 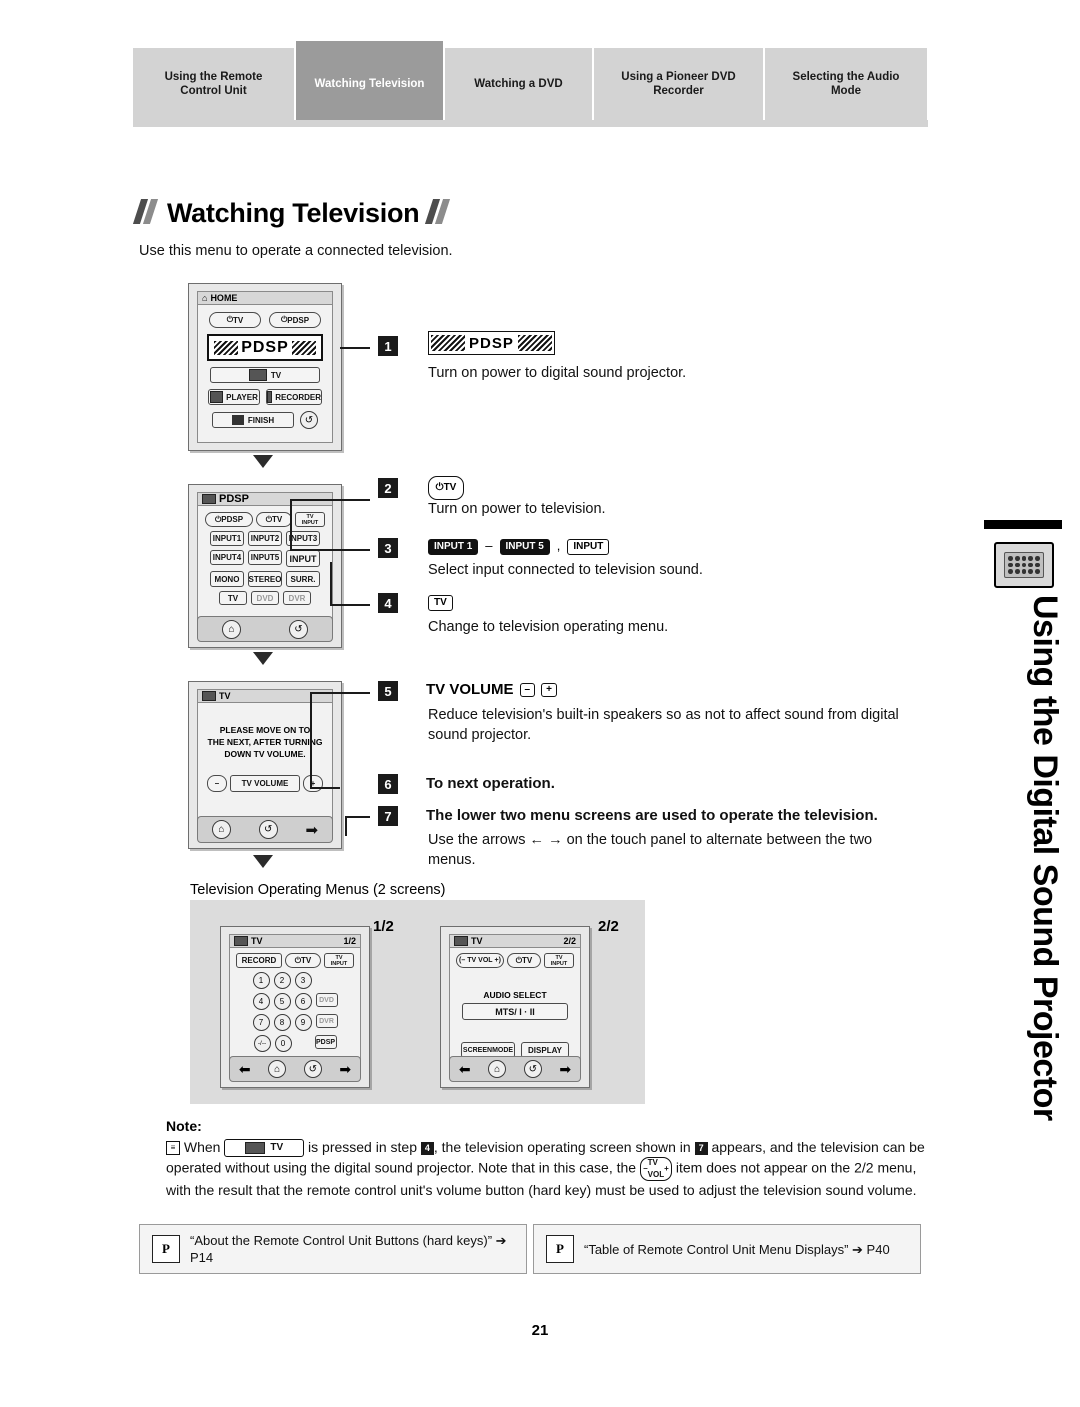 What do you see at coordinates (303, 579) in the screenshot?
I see `pdsp-btn-surr: SURR.` at bounding box center [303, 579].